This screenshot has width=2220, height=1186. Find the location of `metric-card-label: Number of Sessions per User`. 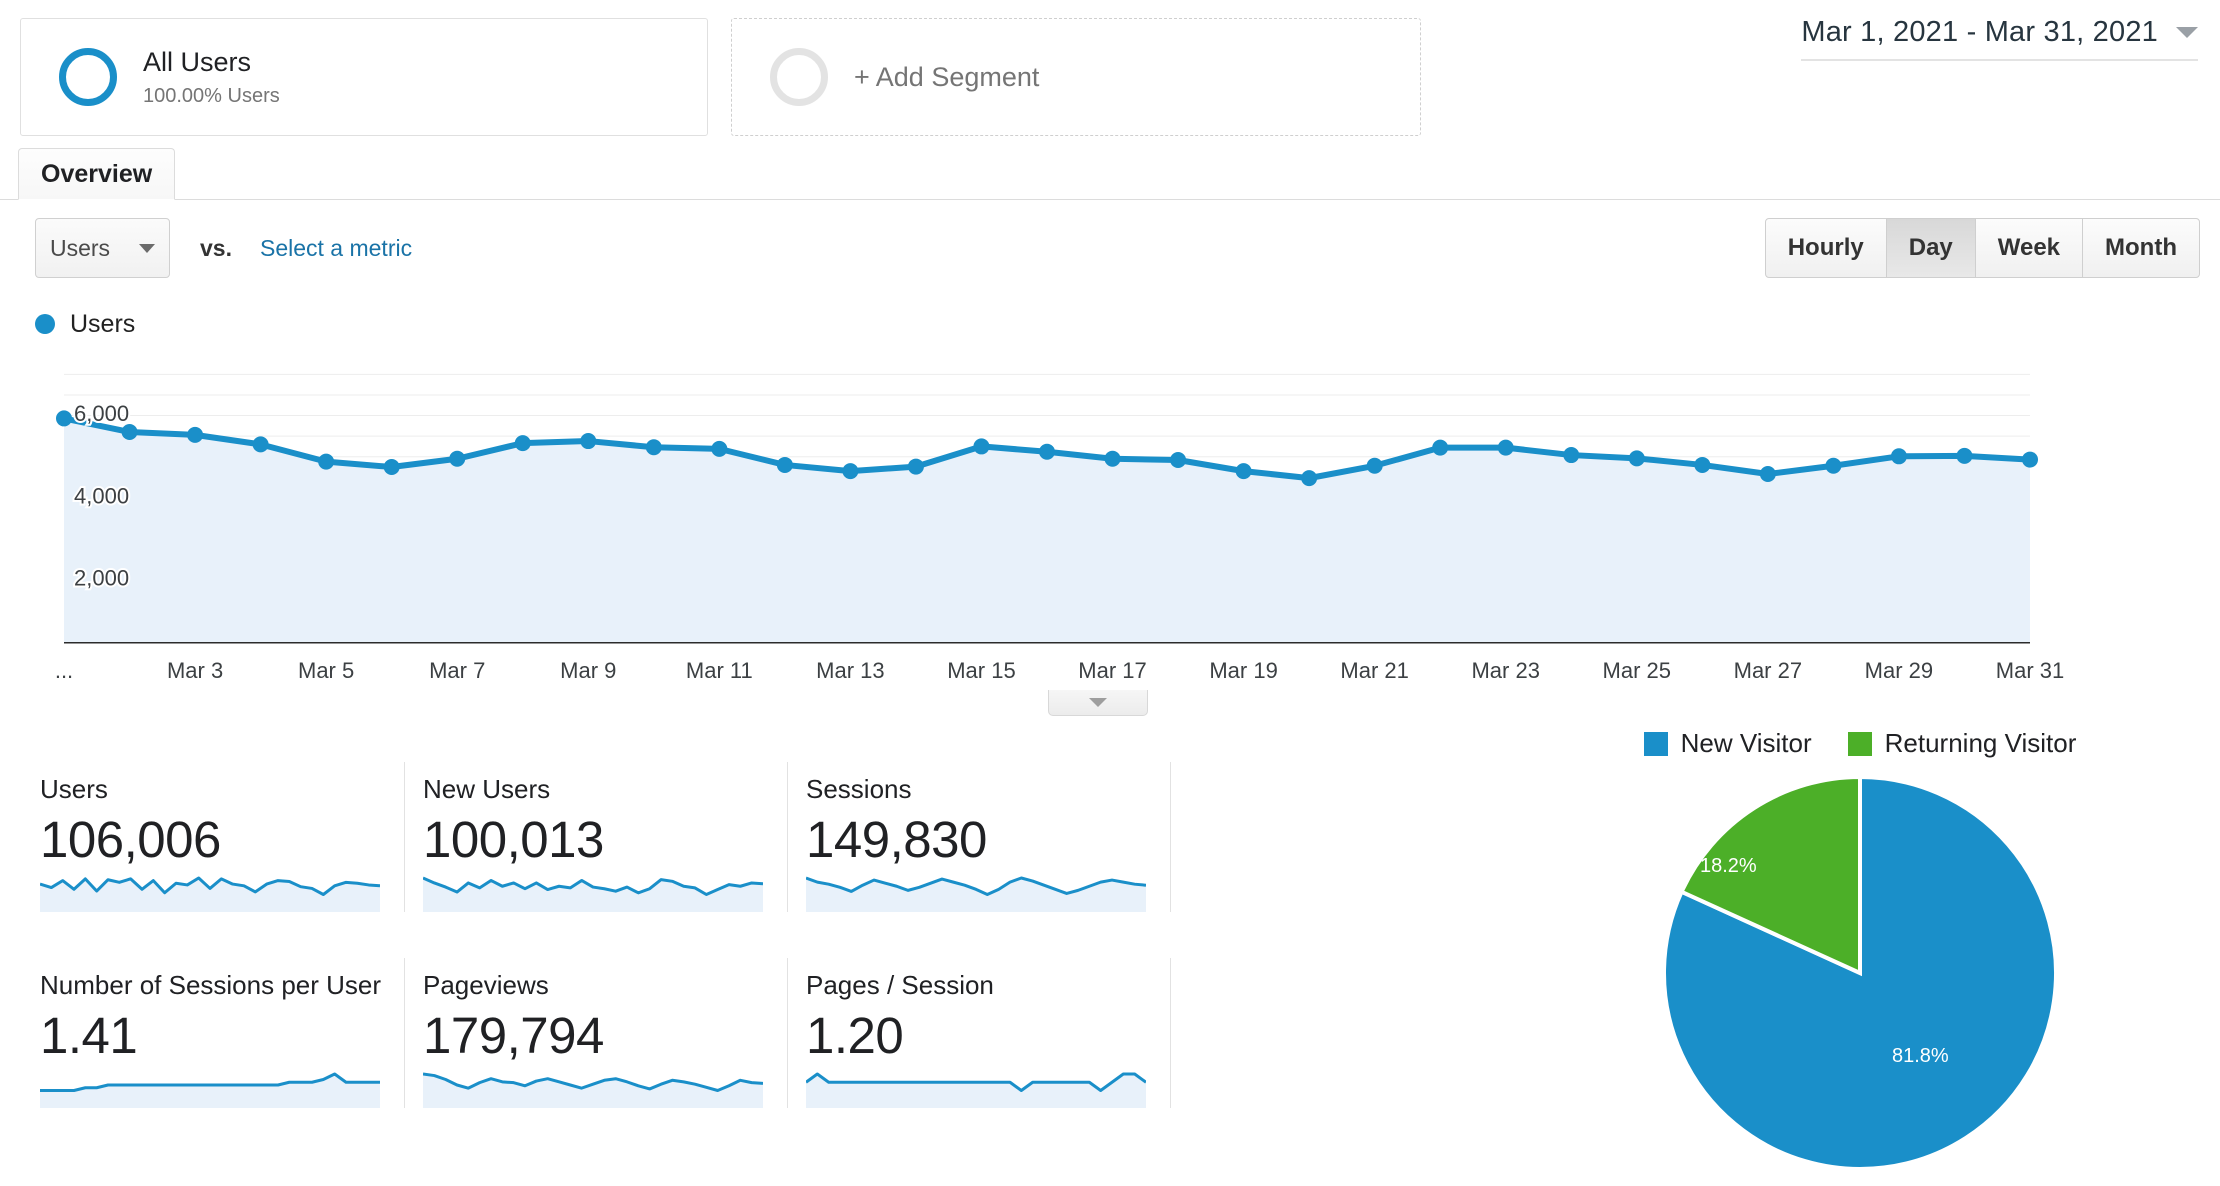

metric-card-label: Number of Sessions per User is located at coordinates (211, 985).